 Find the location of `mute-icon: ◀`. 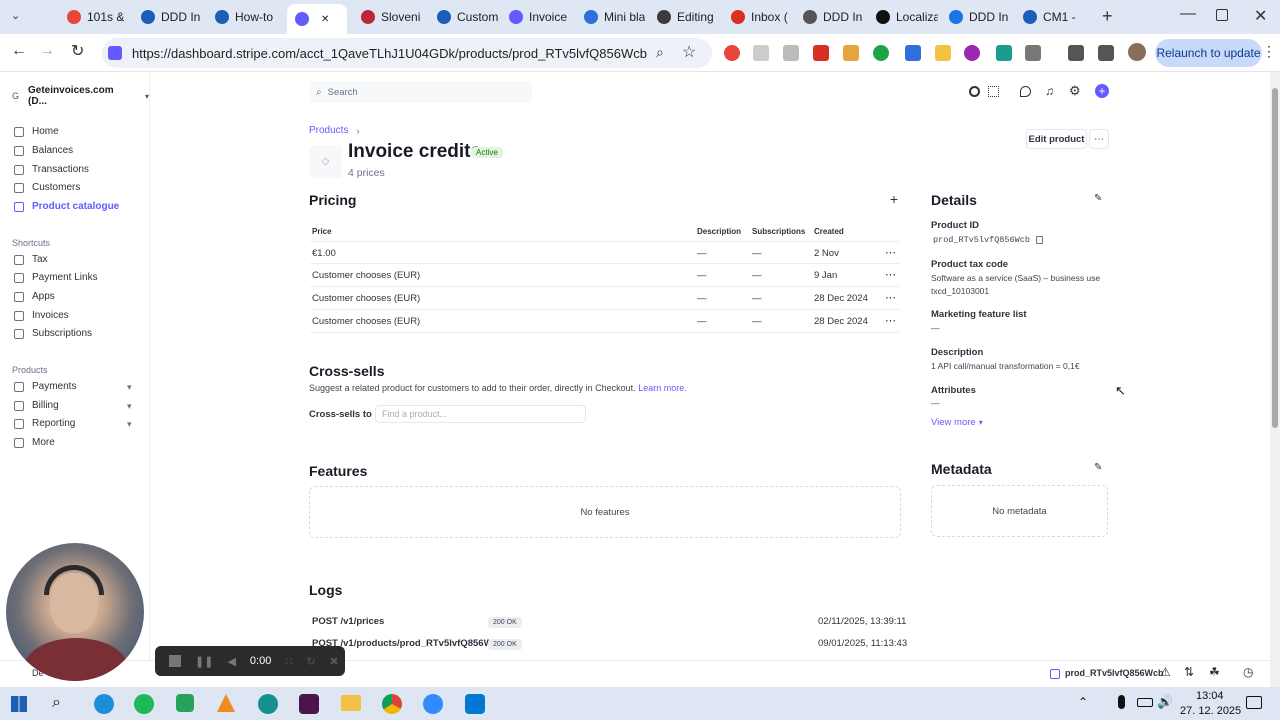

mute-icon: ◀ is located at coordinates (231, 661).